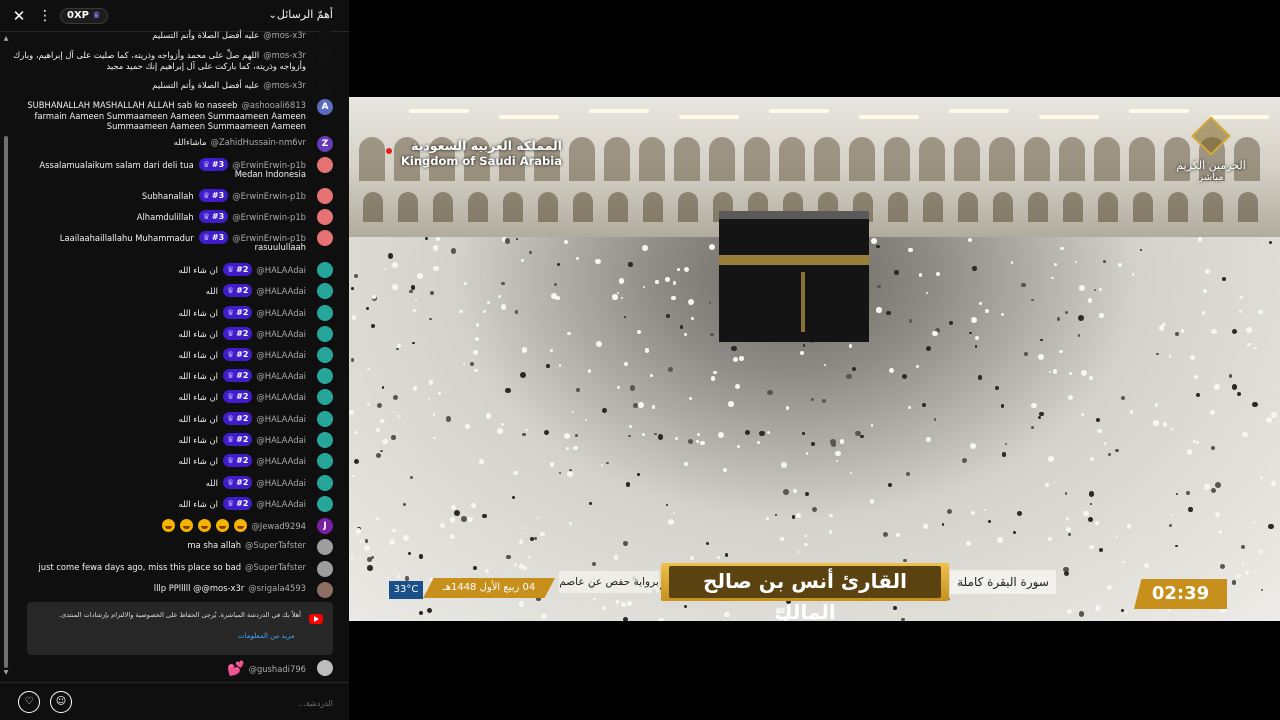 The height and width of the screenshot is (720, 1280). Describe the element at coordinates (198, 418) in the screenshot. I see `message-text: ان شاء الله` at that location.